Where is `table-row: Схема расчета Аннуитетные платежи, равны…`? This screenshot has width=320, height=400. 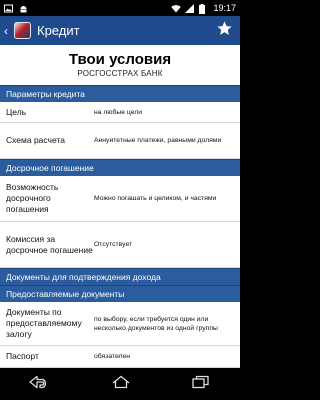 table-row: Схема расчета Аннуитетные платежи, равны… is located at coordinates (120, 141).